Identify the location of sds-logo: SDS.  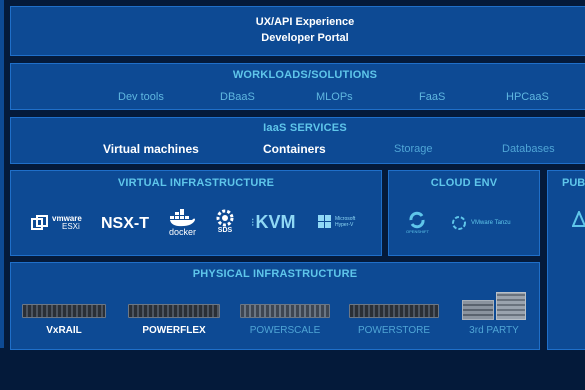
(225, 221).